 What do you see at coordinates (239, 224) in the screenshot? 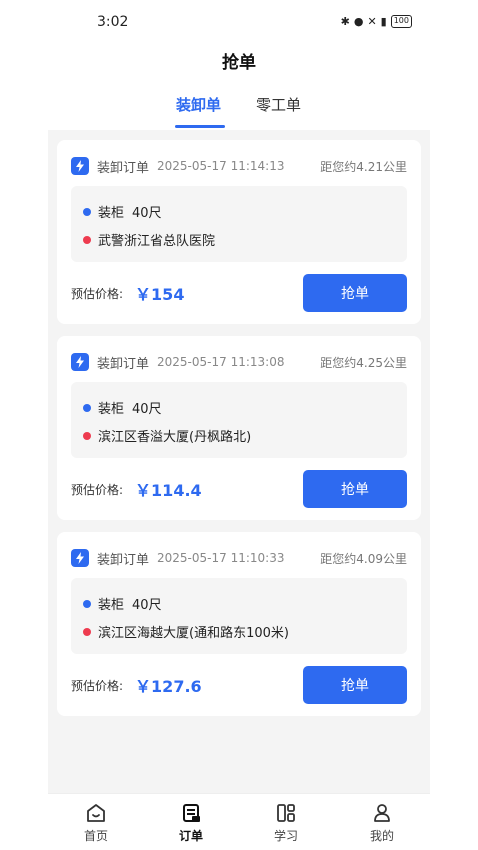
I see `order-details: 装柜 40尺 武警浙江省总队医院` at bounding box center [239, 224].